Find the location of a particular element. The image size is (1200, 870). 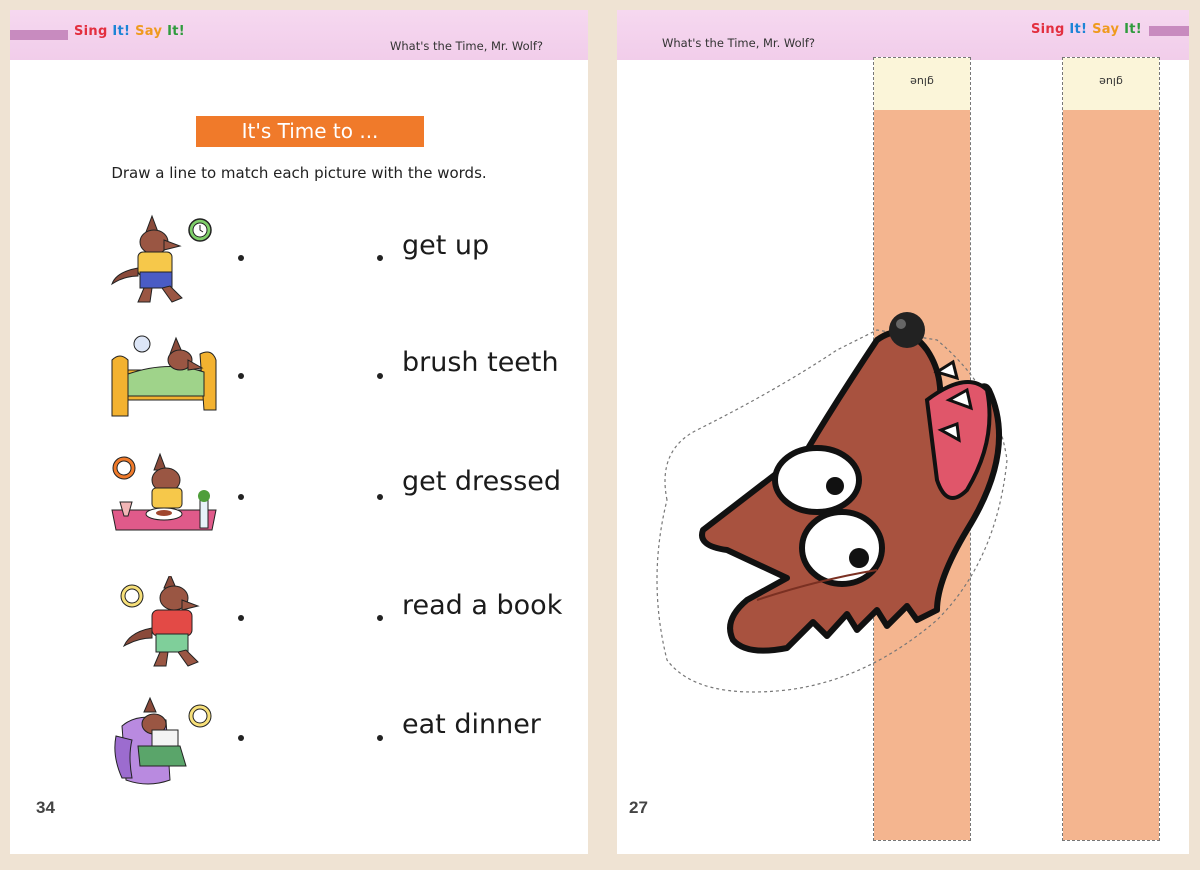

wolf-at-dinner-table-icon is located at coordinates (164, 491).